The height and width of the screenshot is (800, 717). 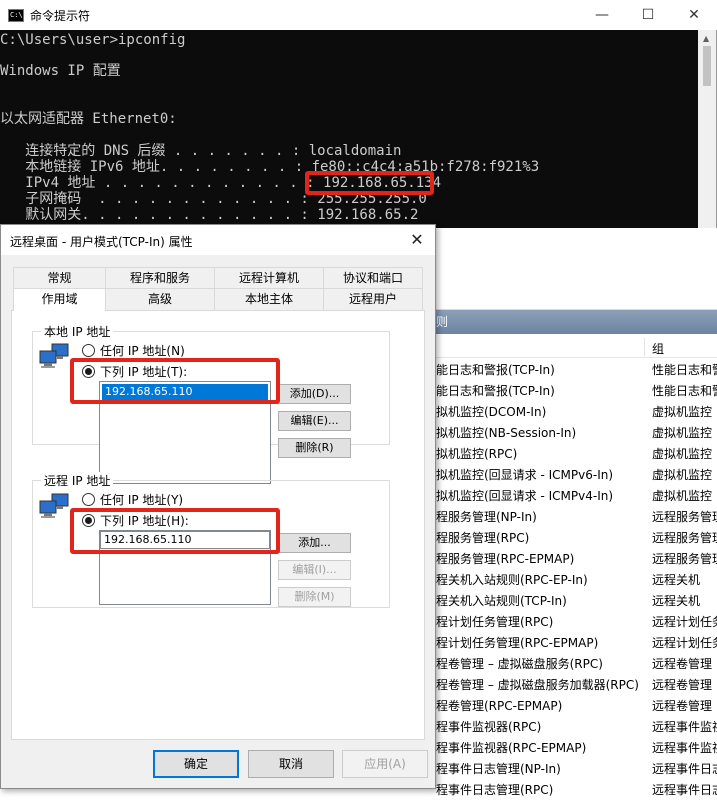 What do you see at coordinates (512, 580) in the screenshot?
I see `rule-name: 程关机入站规则(RPC-EP-In)` at bounding box center [512, 580].